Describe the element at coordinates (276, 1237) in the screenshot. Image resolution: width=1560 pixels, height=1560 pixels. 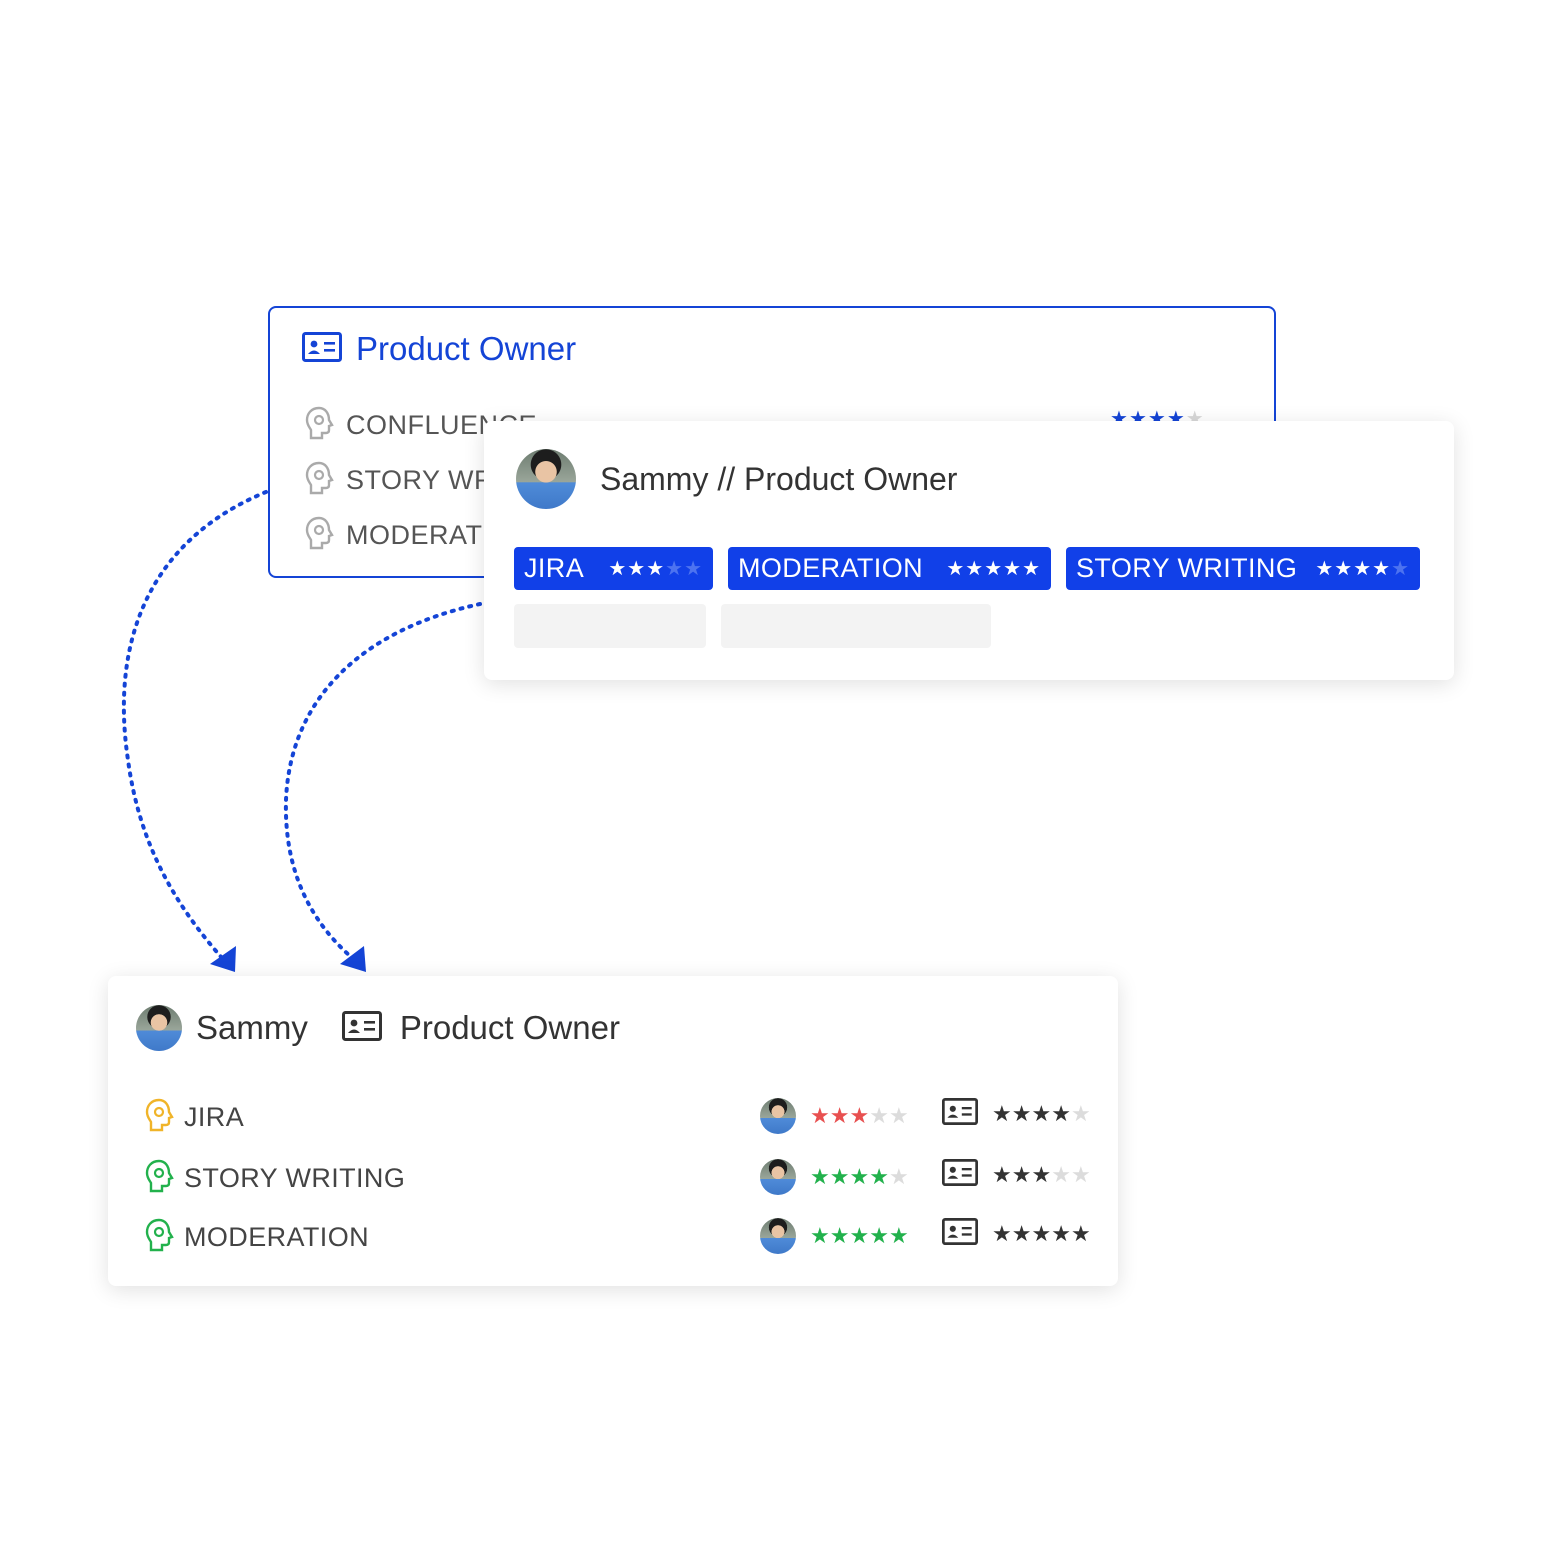
I see `skill-name: MODERATION` at that location.